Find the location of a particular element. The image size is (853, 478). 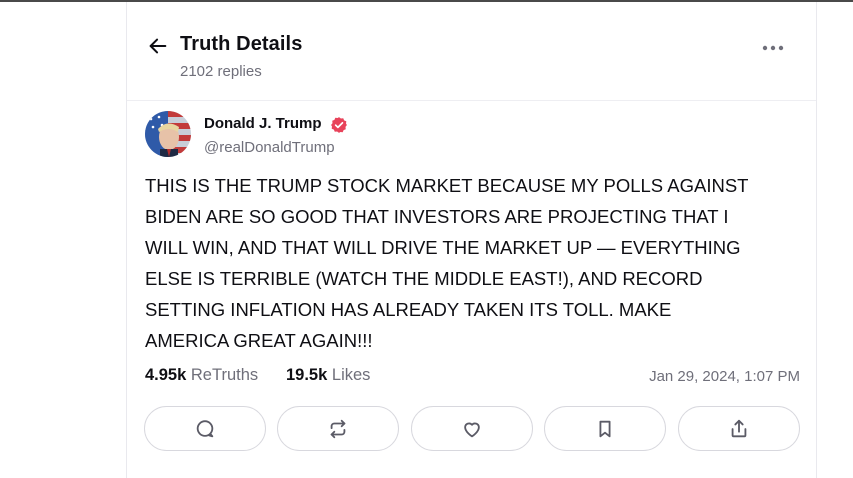

bookmark-button is located at coordinates (605, 428).